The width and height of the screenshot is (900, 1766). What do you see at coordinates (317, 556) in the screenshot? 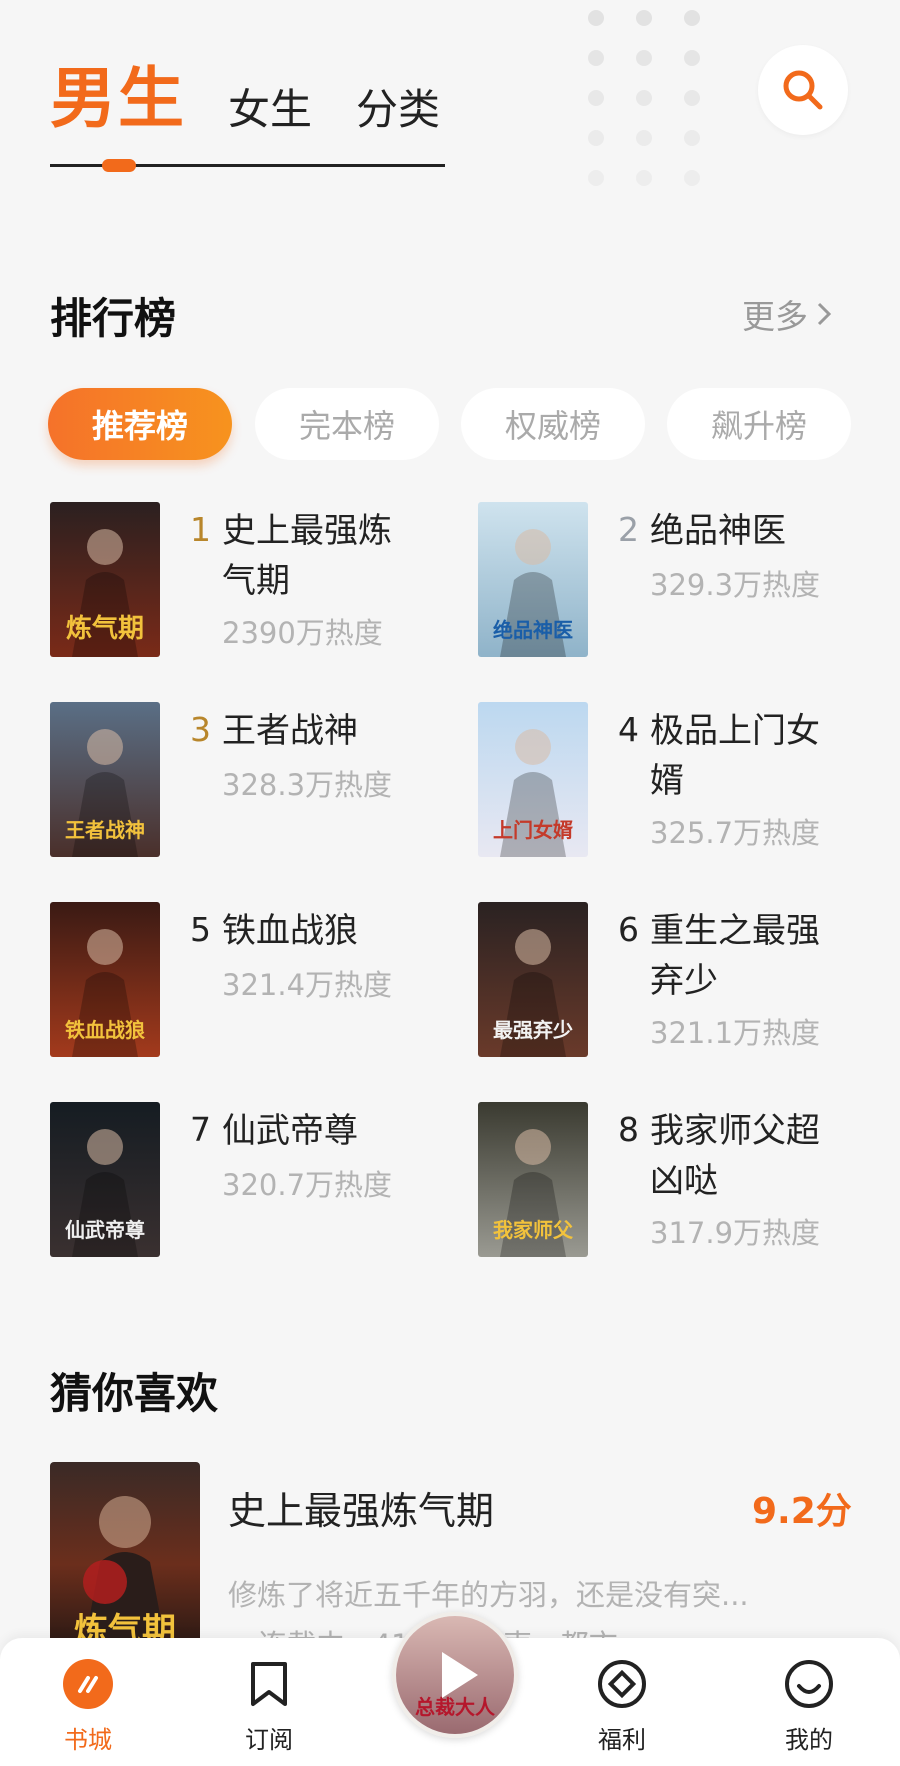
I see `book-title: 史上最强炼气期` at bounding box center [317, 556].